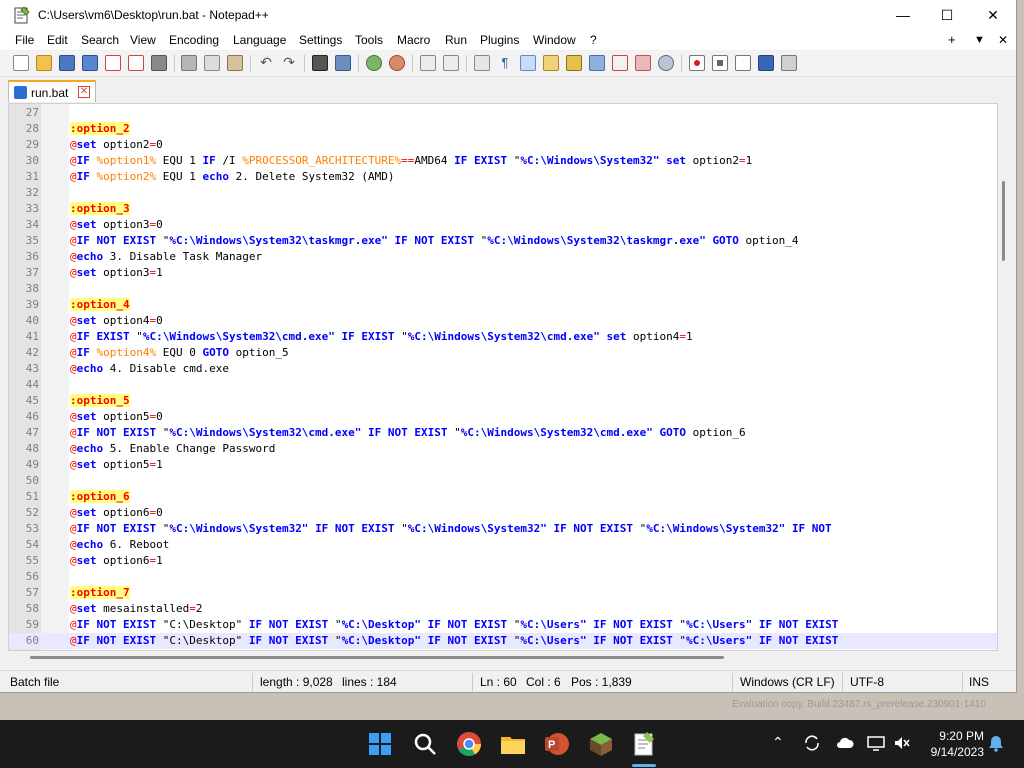 This screenshot has width=1024, height=768. Describe the element at coordinates (979, 40) in the screenshot. I see `tab-list-down-icon: ▼` at that location.